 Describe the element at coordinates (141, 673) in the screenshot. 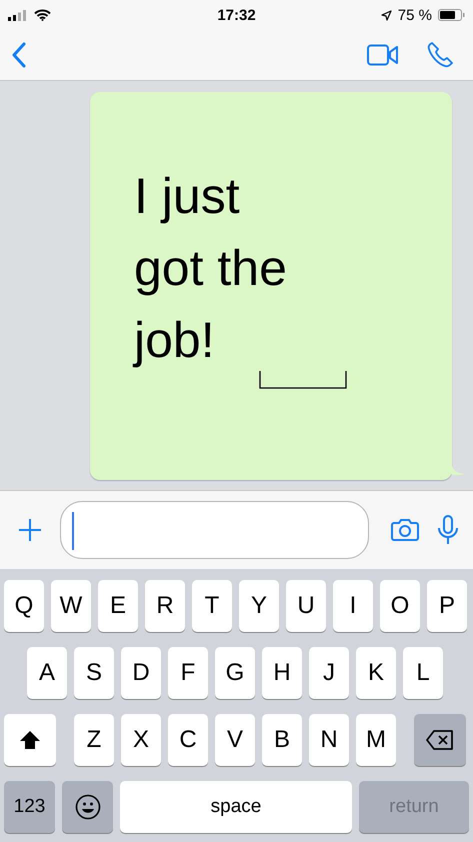

I see `letter-key: D` at that location.